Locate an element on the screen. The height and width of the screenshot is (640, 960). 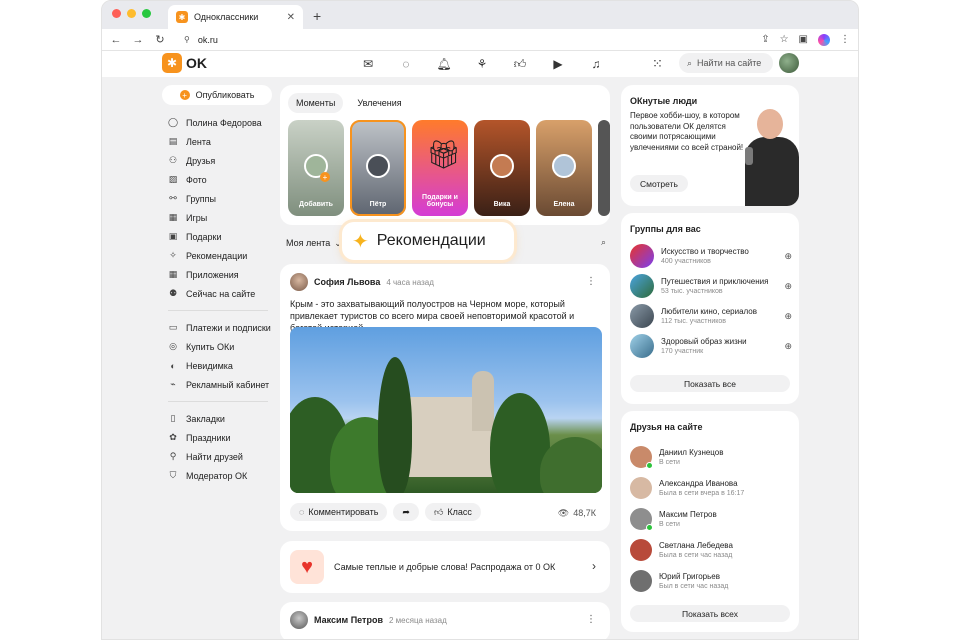
sidebar-item: ⚲ Найти друзей is located at coordinates (217, 456).